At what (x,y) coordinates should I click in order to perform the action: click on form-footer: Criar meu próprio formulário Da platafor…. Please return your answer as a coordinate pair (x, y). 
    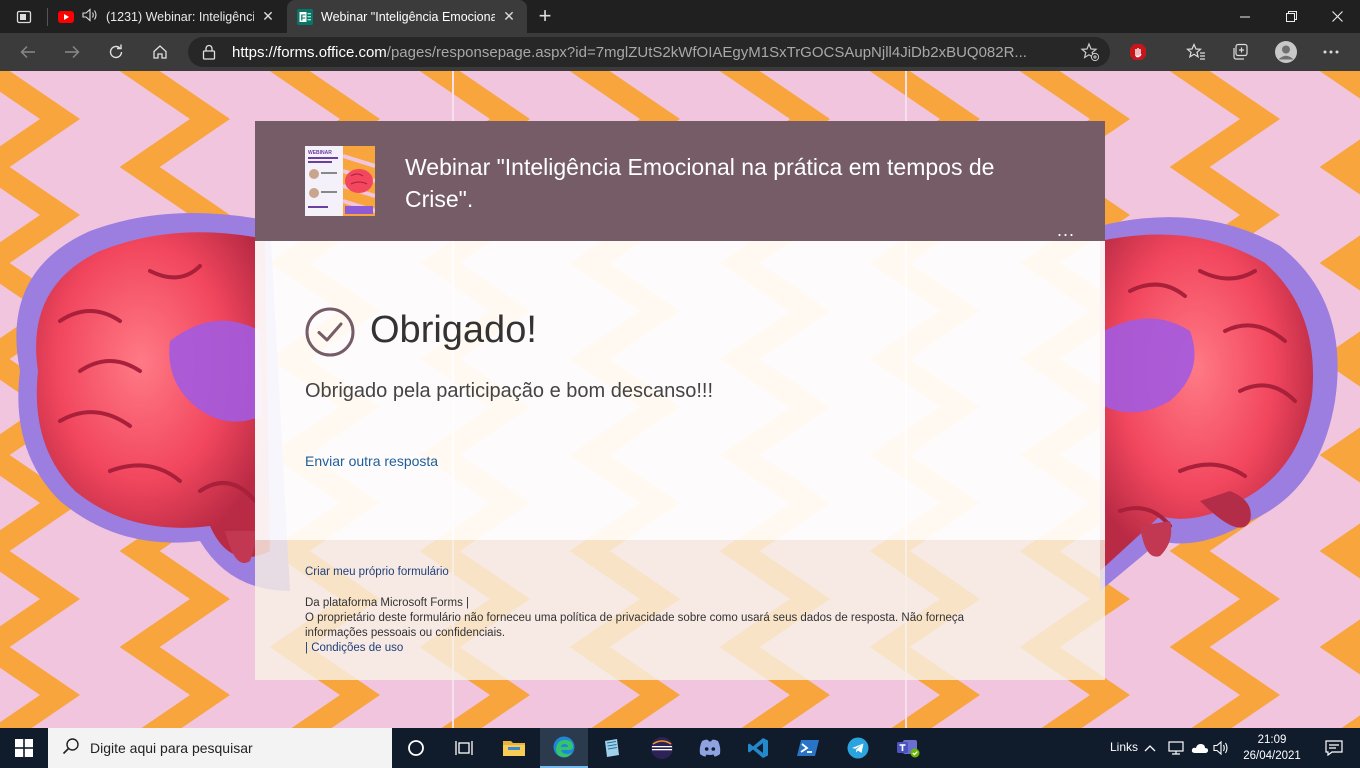
    Looking at the image, I should click on (680, 610).